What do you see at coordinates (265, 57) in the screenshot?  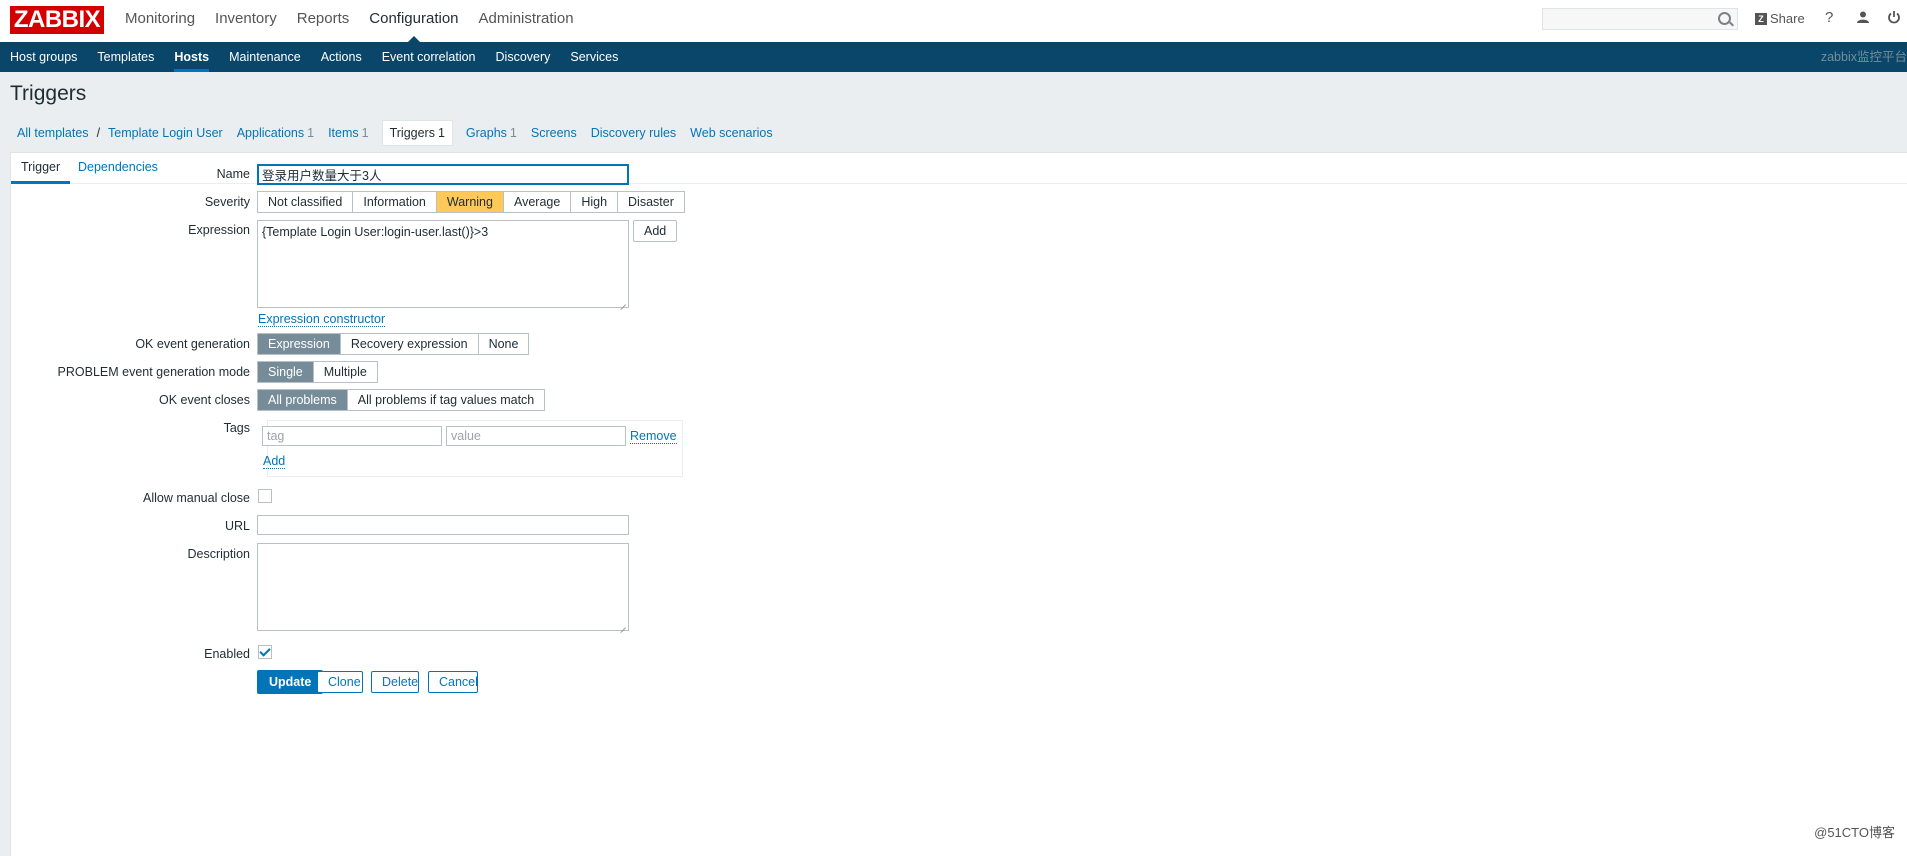 I see `submenu-maintenance: Maintenance` at bounding box center [265, 57].